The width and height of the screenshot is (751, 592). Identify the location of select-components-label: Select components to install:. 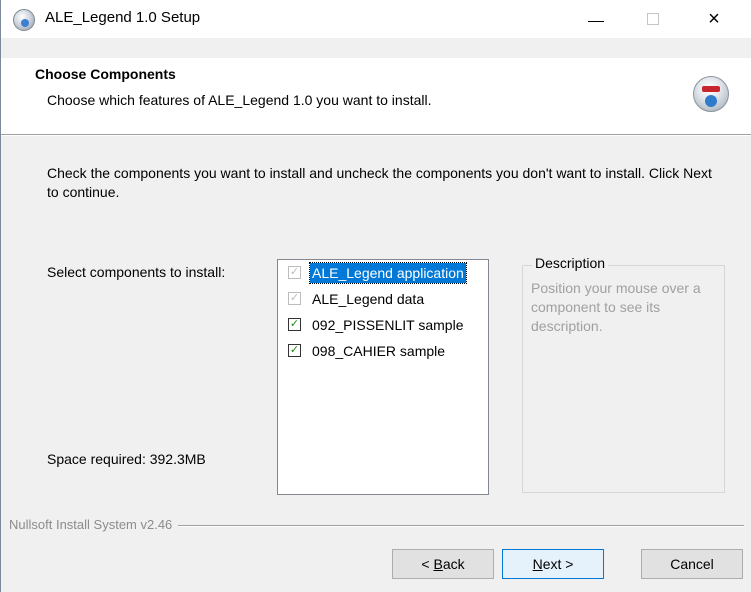
(136, 272).